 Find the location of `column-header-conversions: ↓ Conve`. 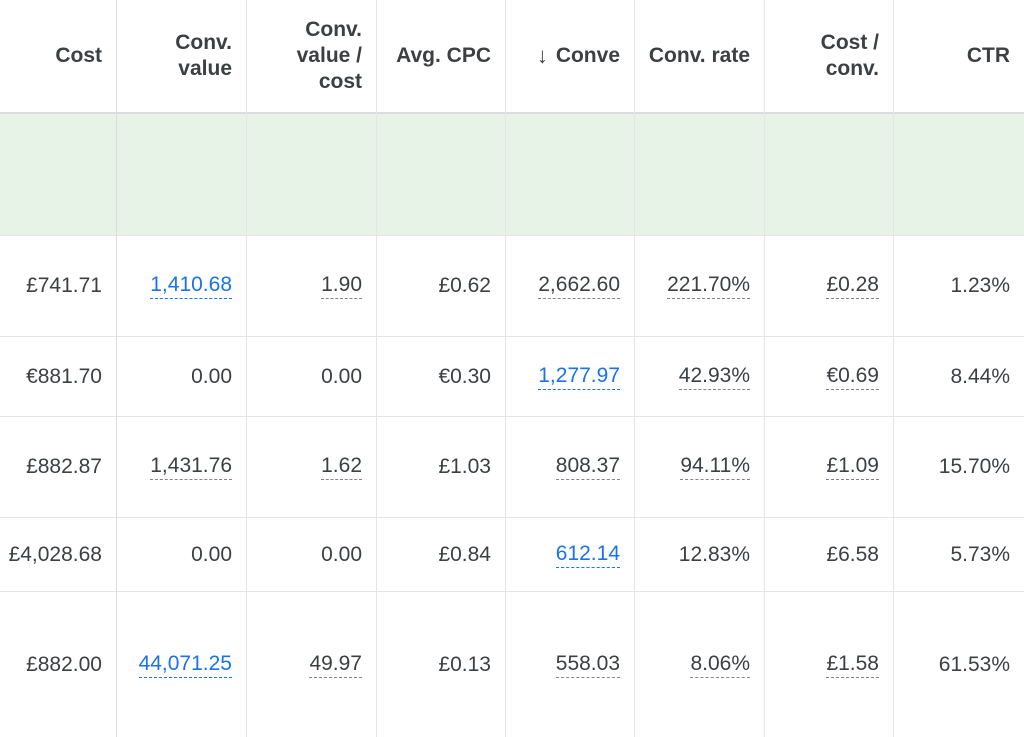

column-header-conversions: ↓ Conve is located at coordinates (569, 56).